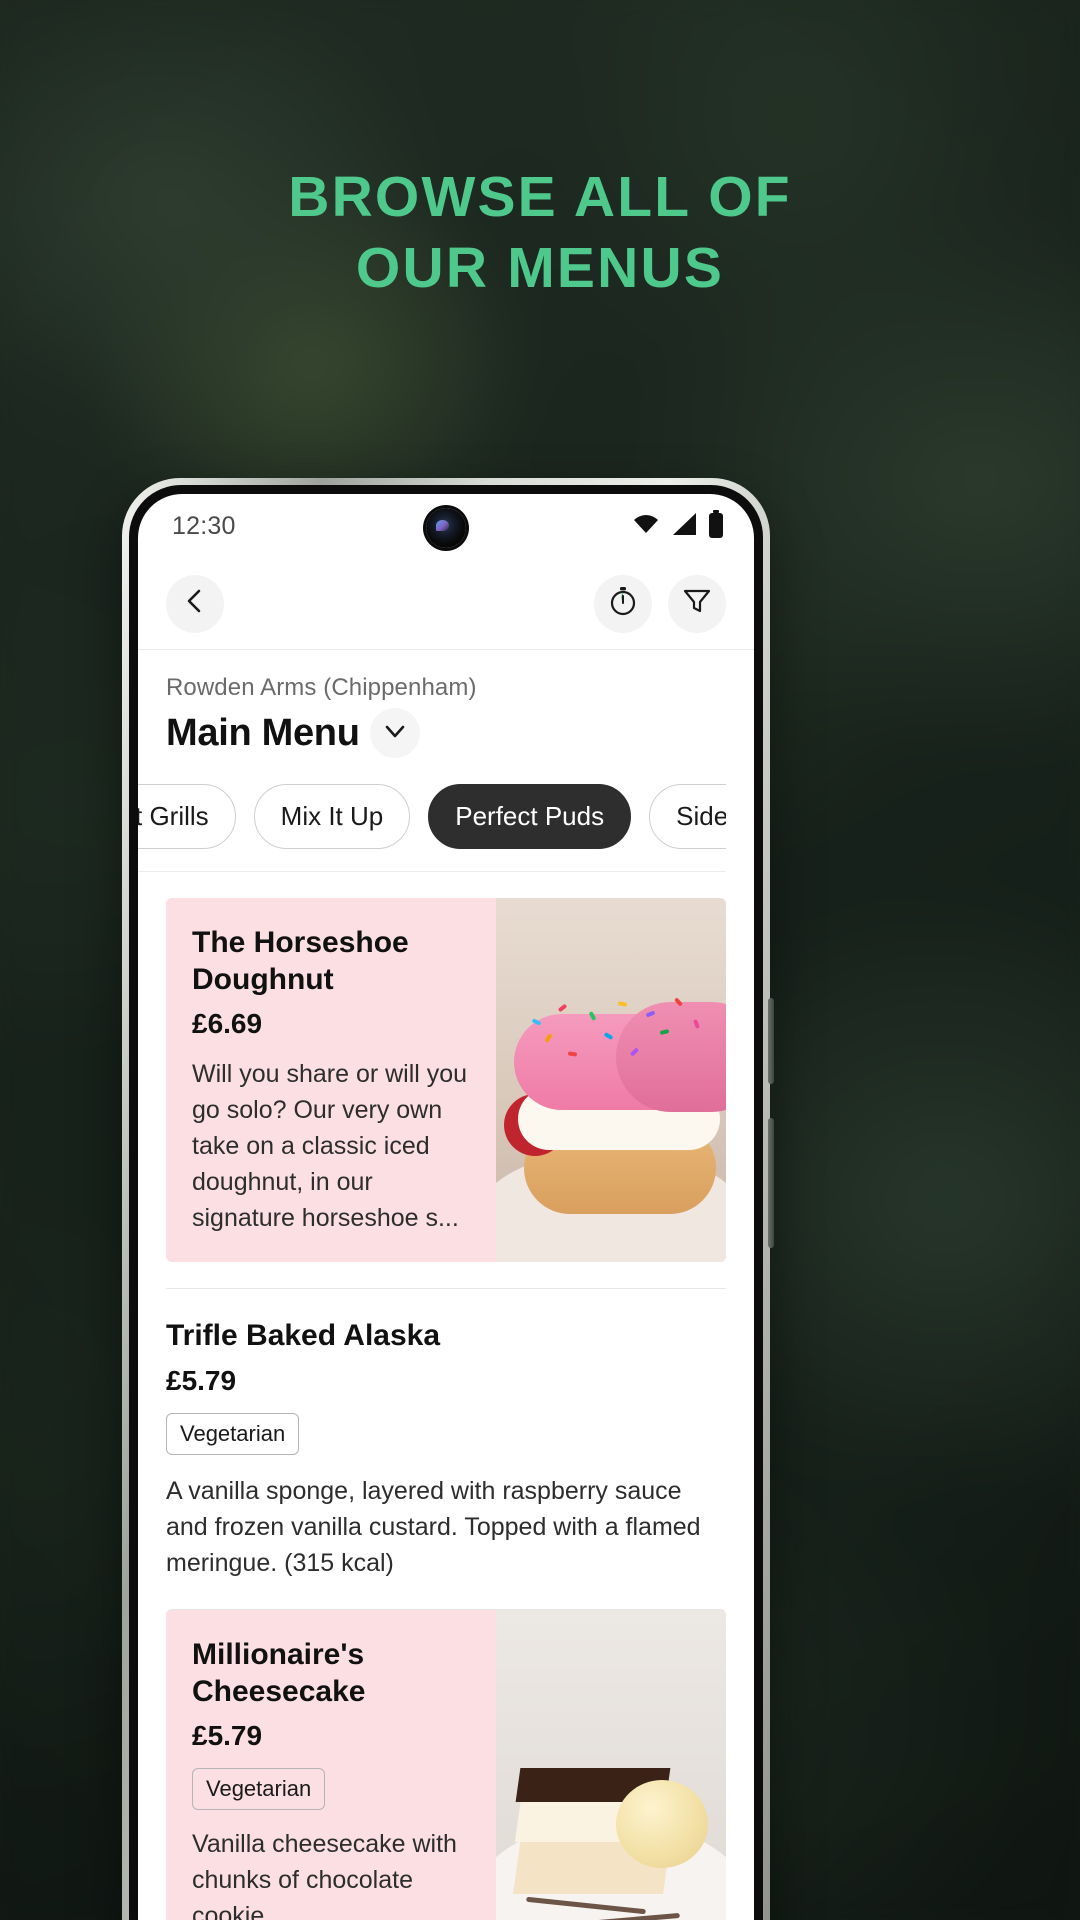 Image resolution: width=1080 pixels, height=1920 pixels. What do you see at coordinates (684, 526) in the screenshot?
I see `cellular-signal-icon` at bounding box center [684, 526].